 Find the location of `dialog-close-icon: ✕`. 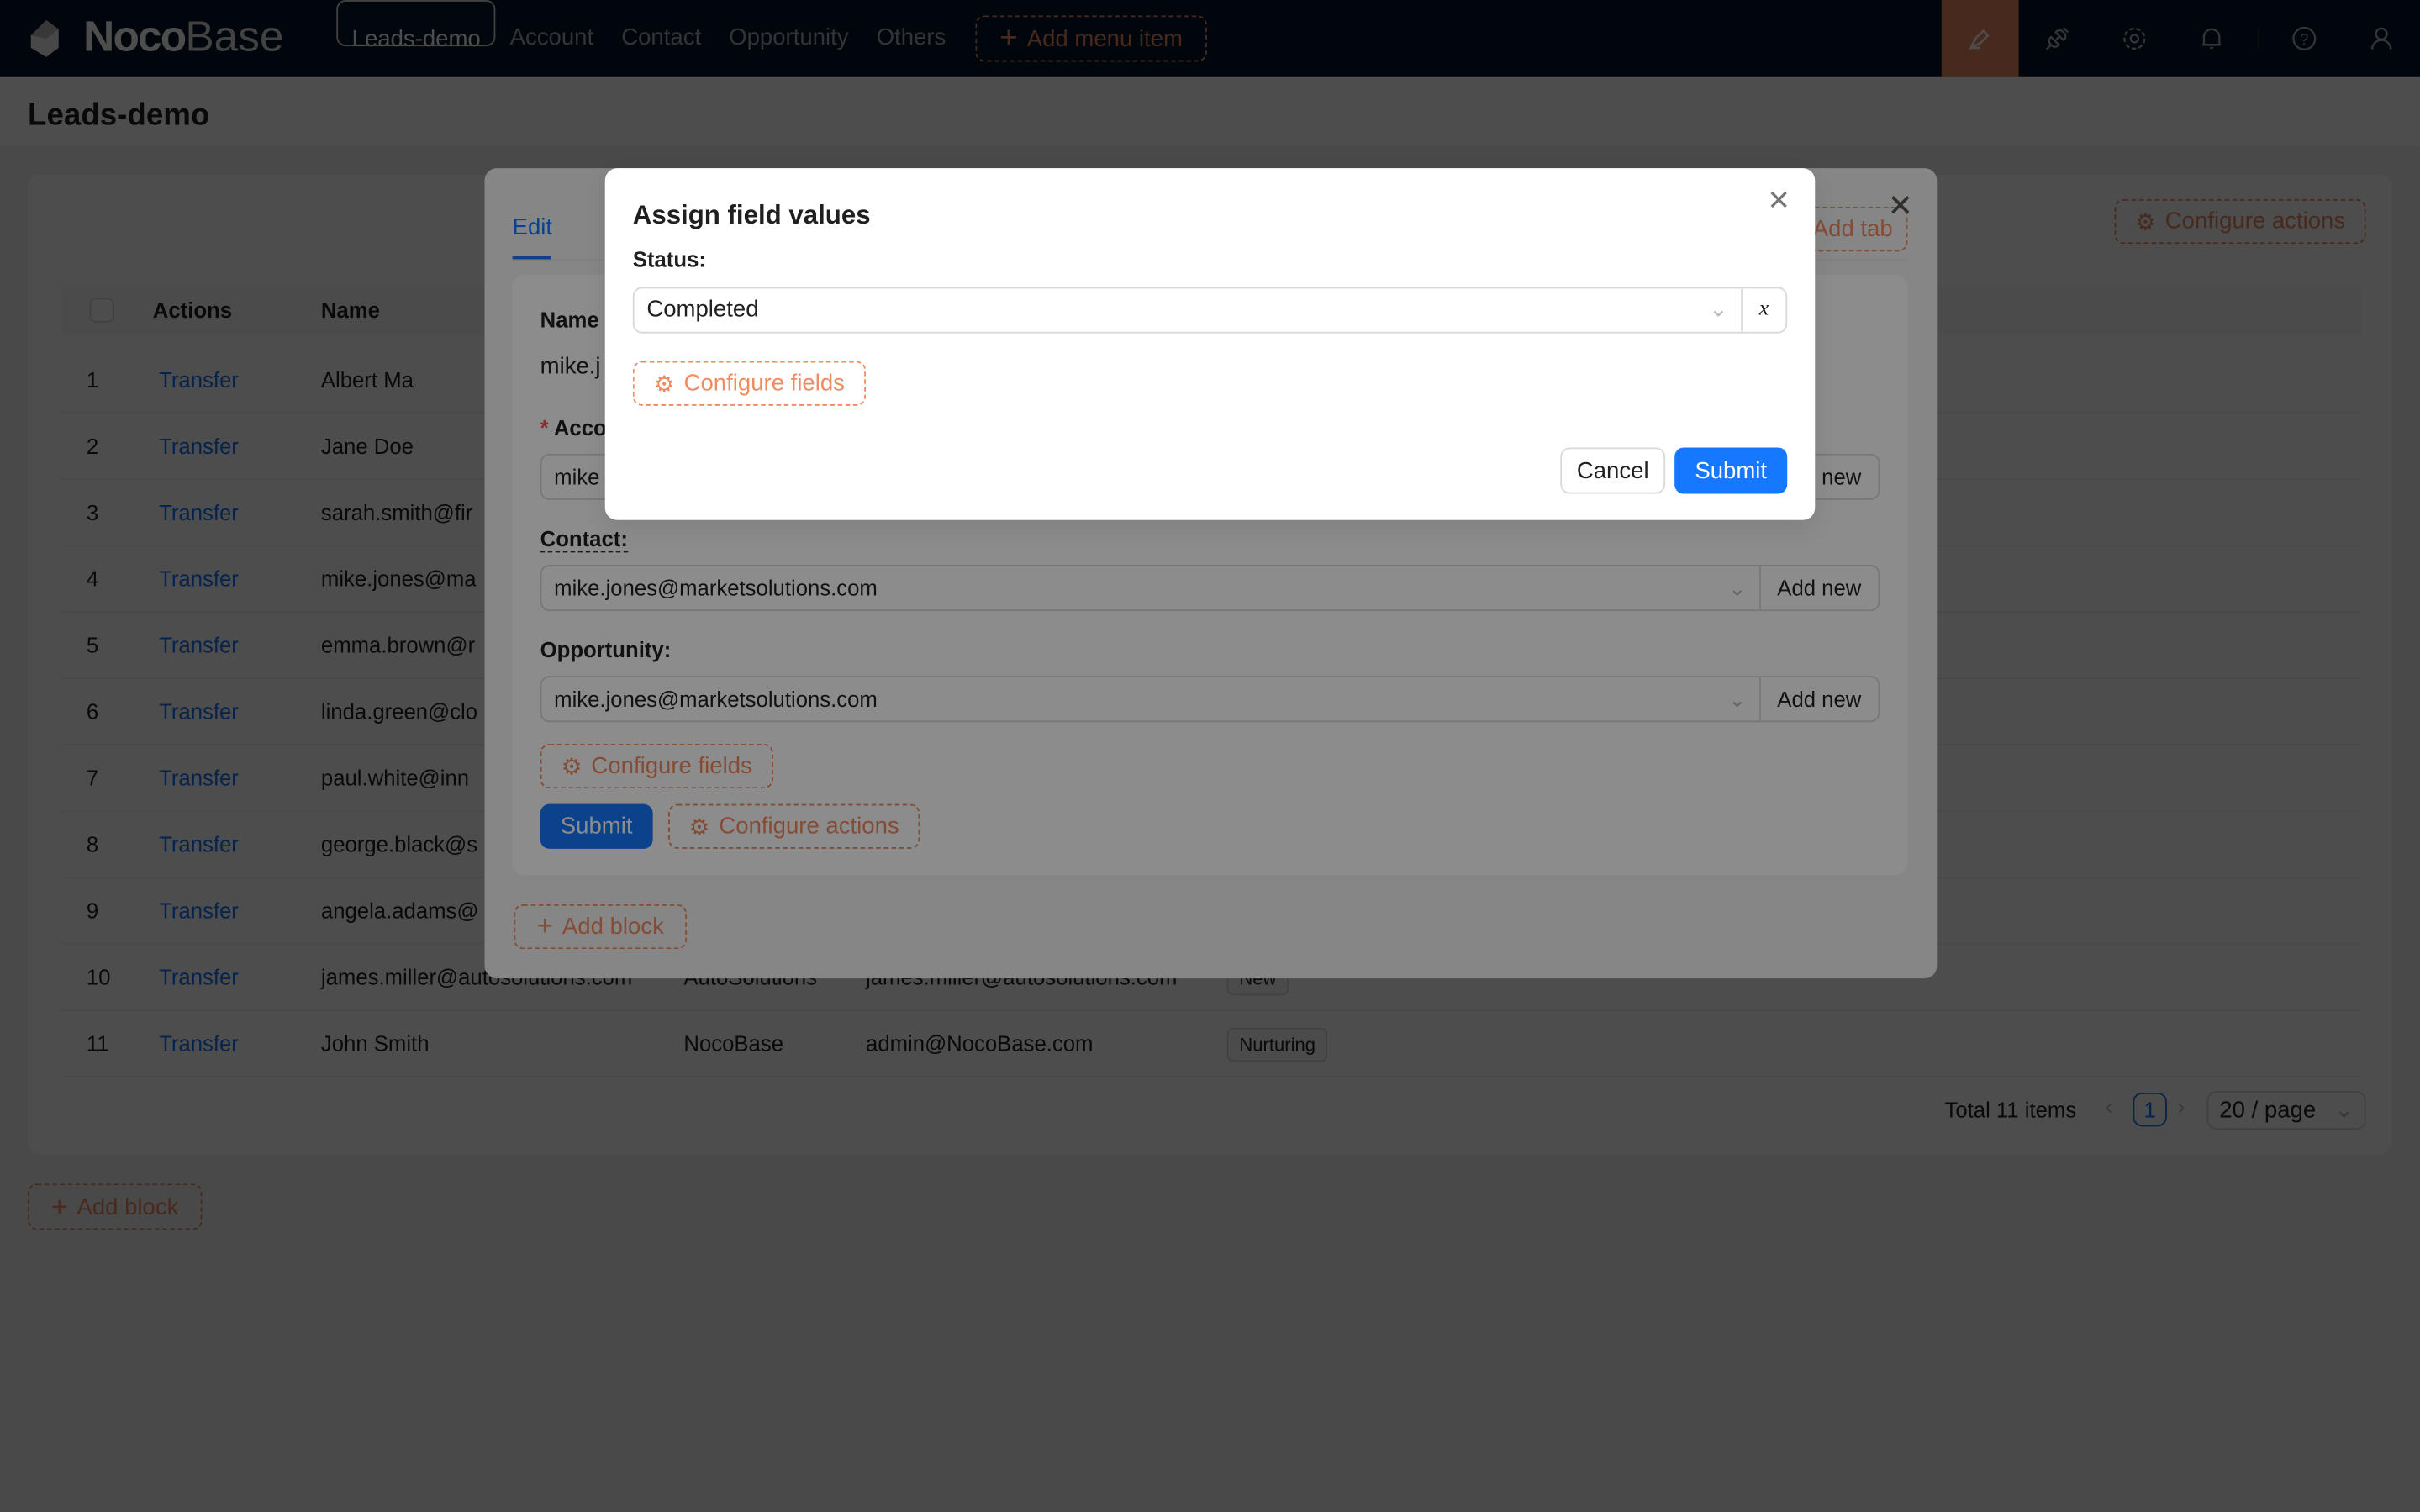

dialog-close-icon: ✕ is located at coordinates (1778, 201).